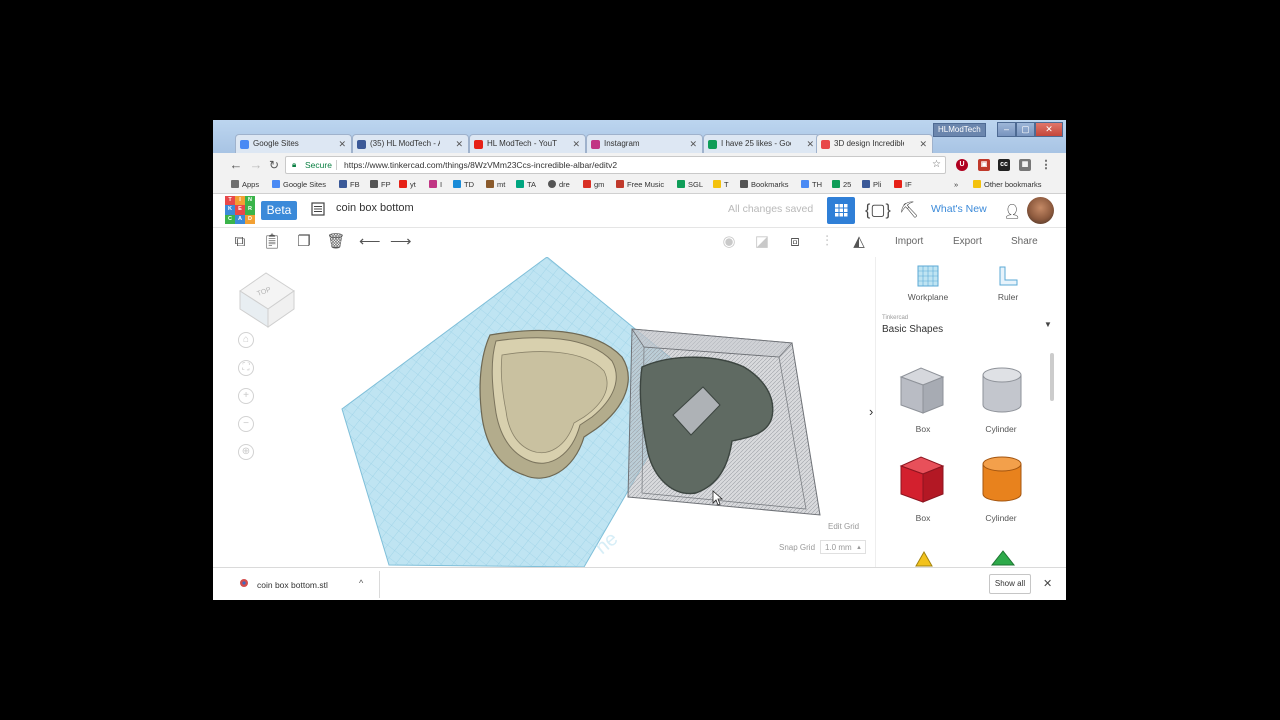  What do you see at coordinates (318, 209) in the screenshot?
I see `design-list-icon` at bounding box center [318, 209].